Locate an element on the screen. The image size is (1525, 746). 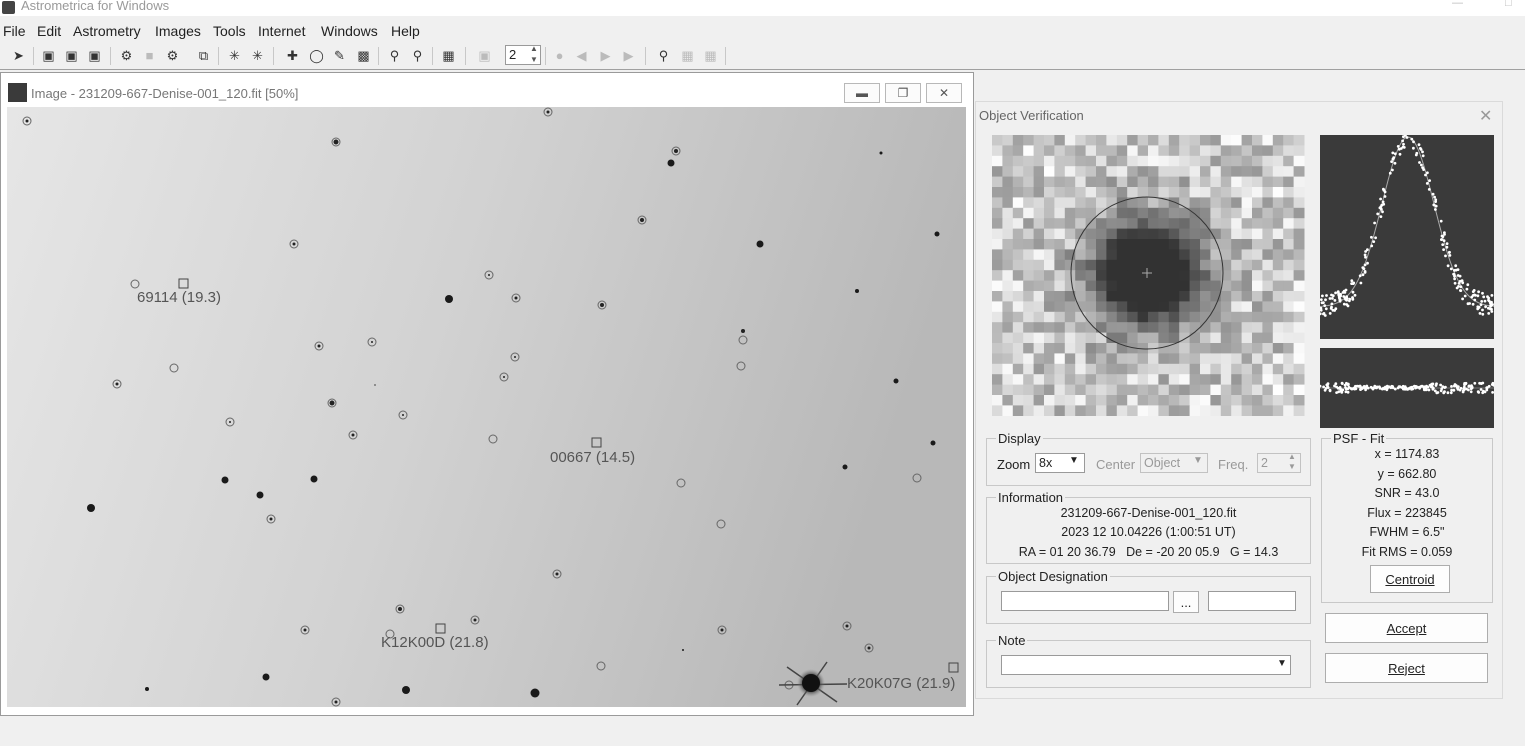
psf-fwhm: FWHM = 6.5" is located at coordinates (1407, 532).